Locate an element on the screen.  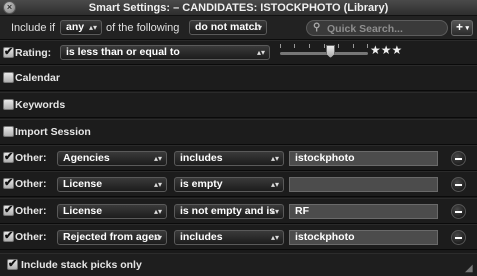
calendar-checkbox is located at coordinates (8, 77).